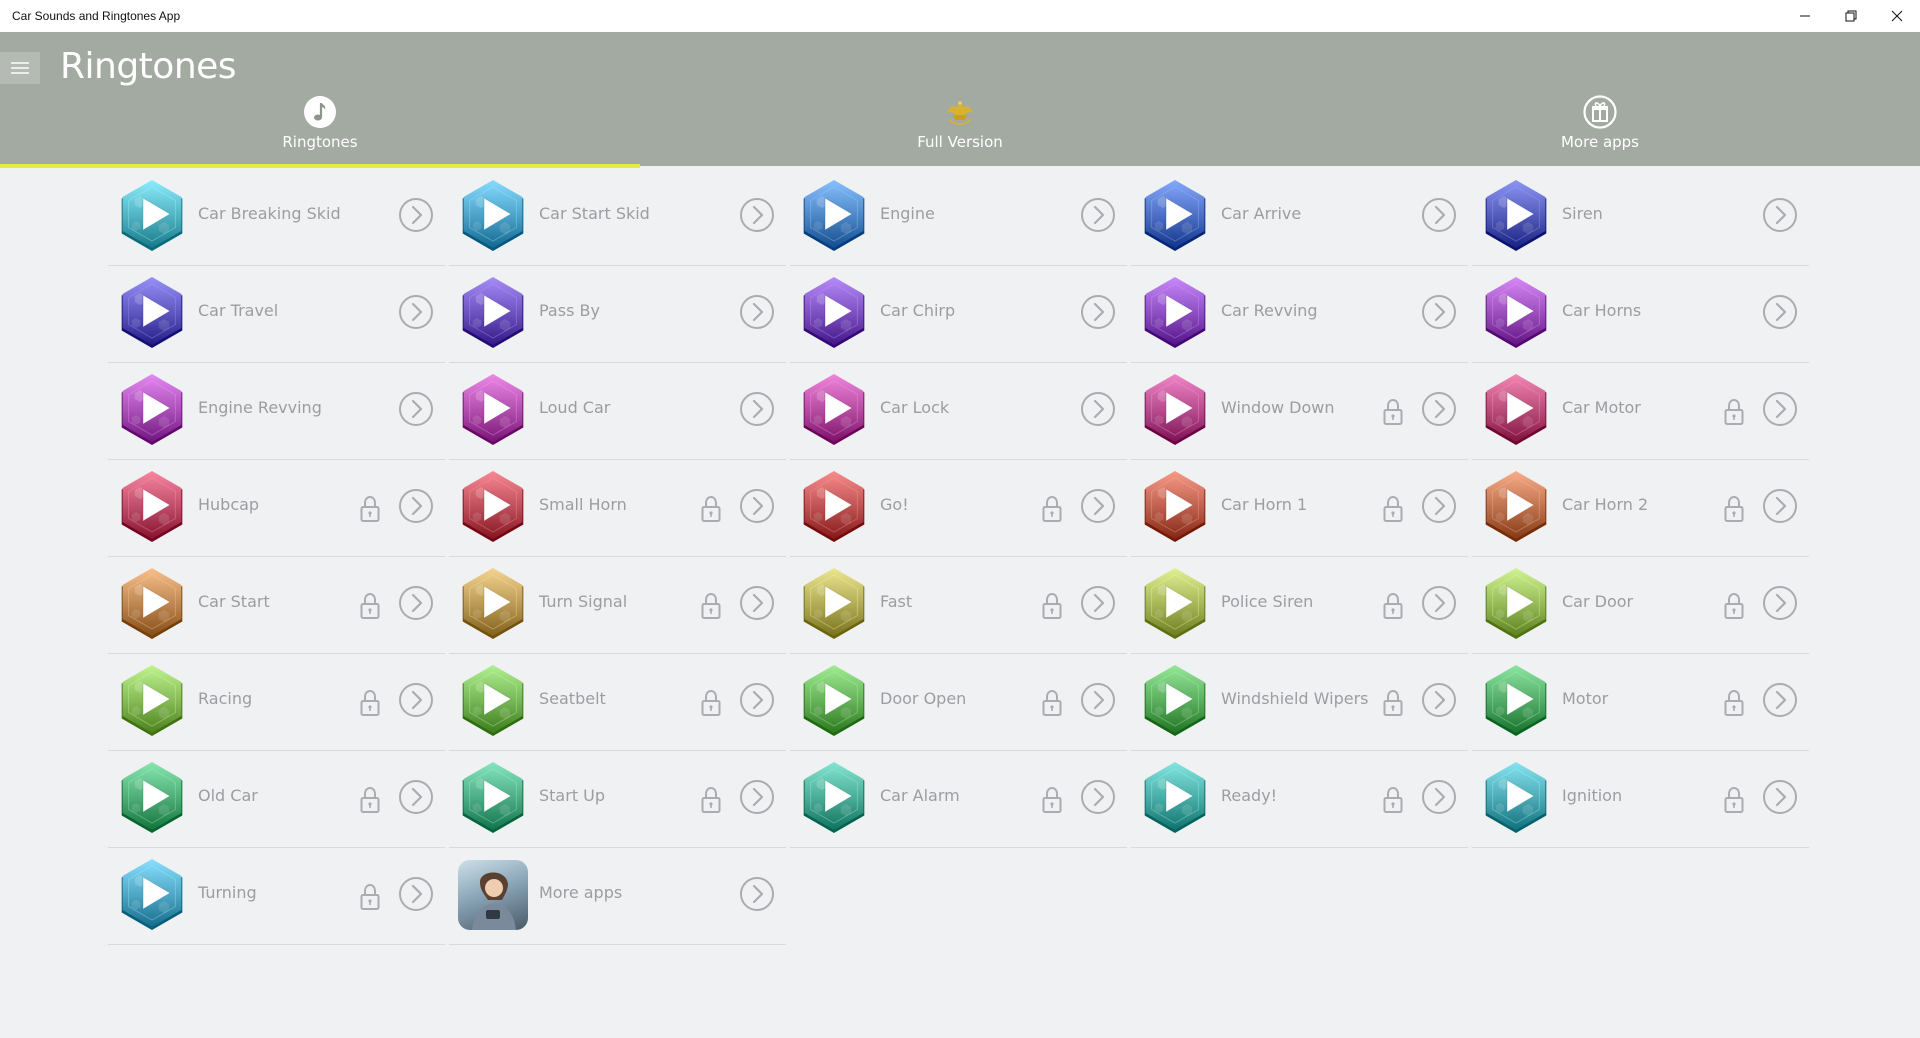 The image size is (1920, 1038). Describe the element at coordinates (1640, 605) in the screenshot. I see `ringtone-item: Car Door` at that location.